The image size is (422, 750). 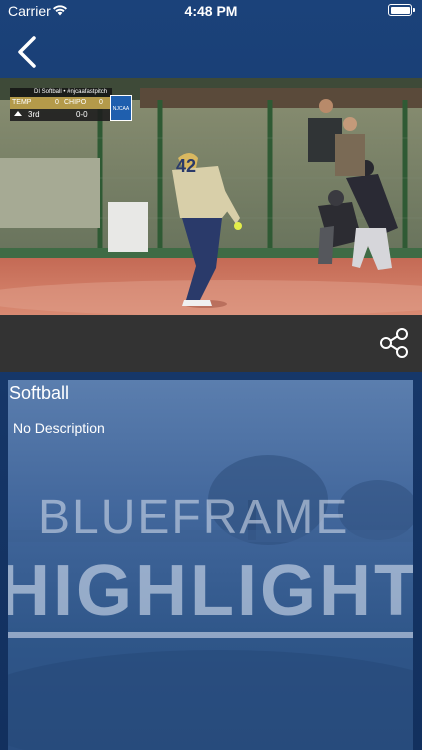 I want to click on chevron-left-icon, so click(x=27, y=52).